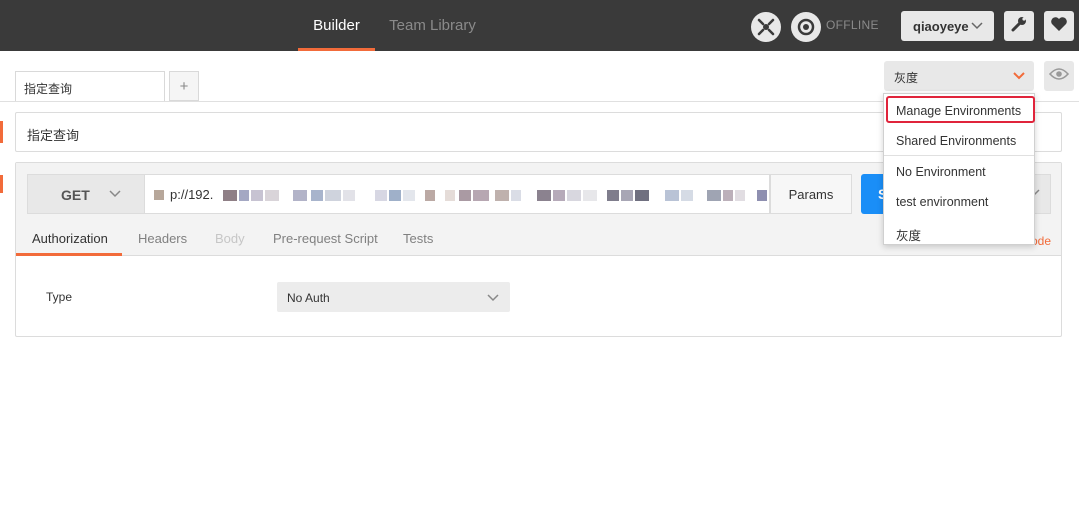 The image size is (1079, 511). What do you see at coordinates (336, 25) in the screenshot?
I see `tab-builder: Builder` at bounding box center [336, 25].